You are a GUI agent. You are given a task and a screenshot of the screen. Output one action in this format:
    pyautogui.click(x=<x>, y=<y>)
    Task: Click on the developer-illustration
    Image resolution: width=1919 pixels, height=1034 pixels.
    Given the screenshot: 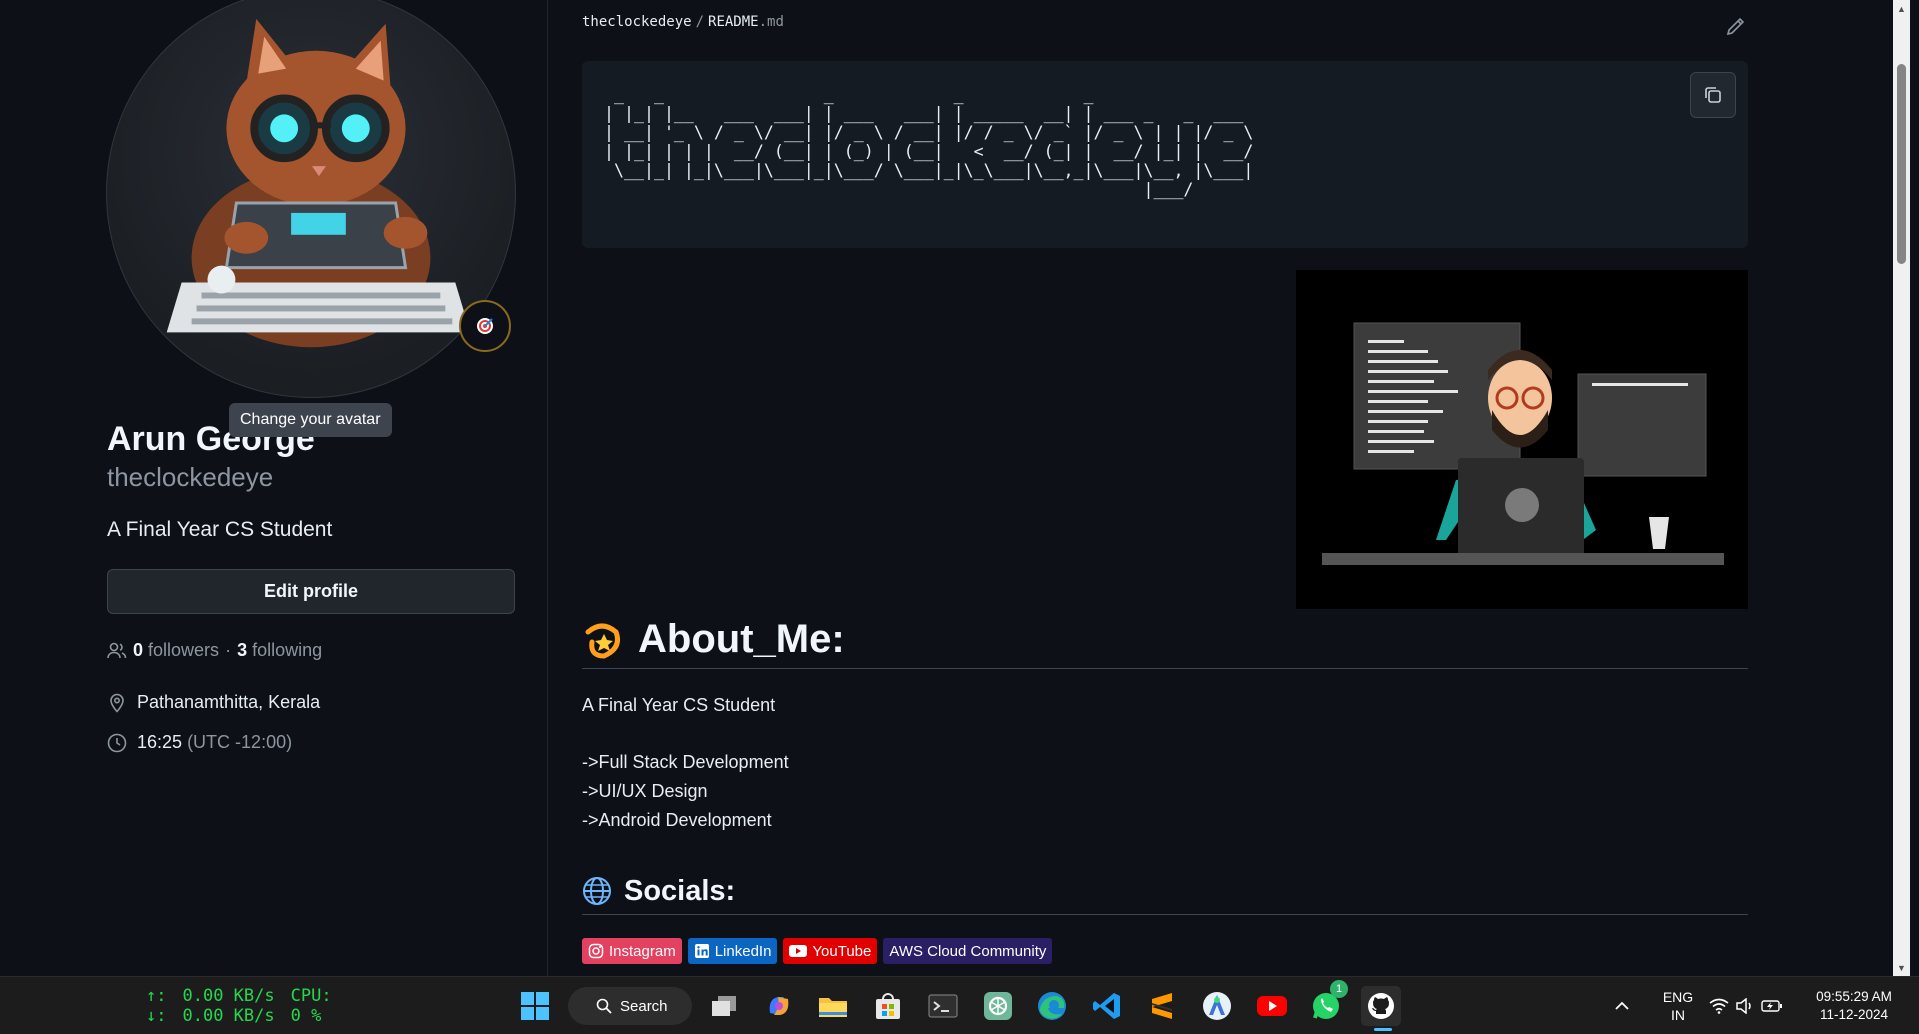 What is the action you would take?
    pyautogui.click(x=1522, y=439)
    